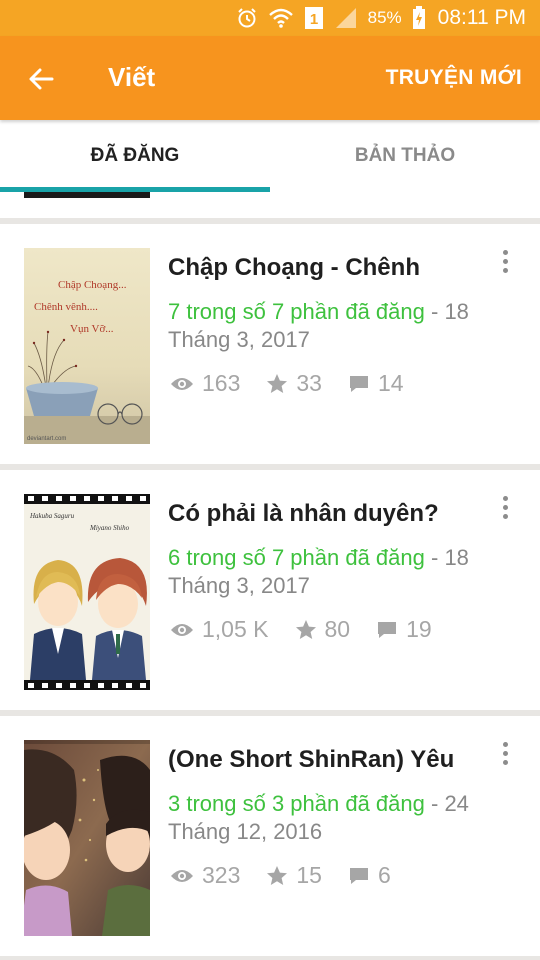 The height and width of the screenshot is (960, 540). Describe the element at coordinates (309, 875) in the screenshot. I see `votes-count: 15` at that location.